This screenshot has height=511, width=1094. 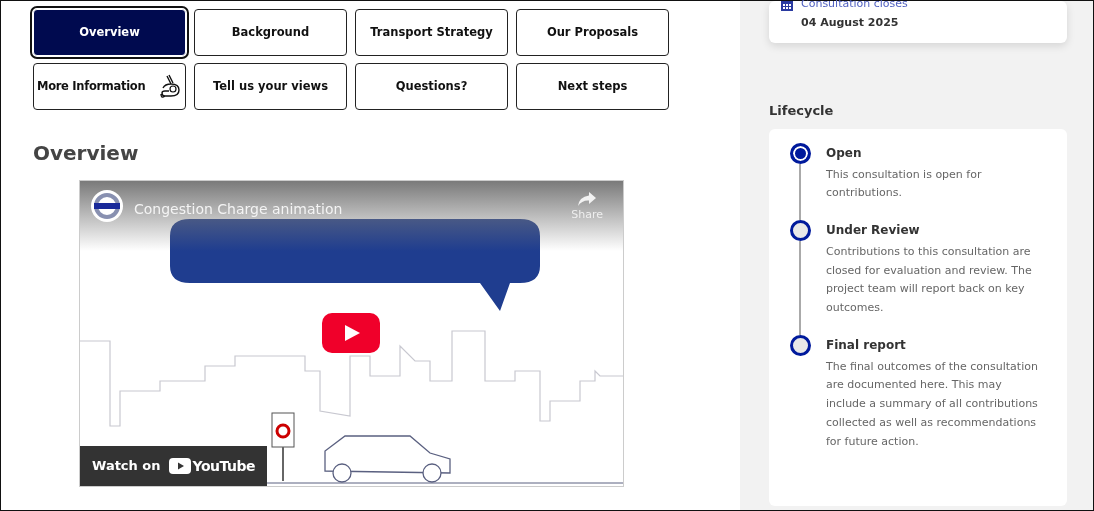 What do you see at coordinates (109, 86) in the screenshot?
I see `section-tab: More Information` at bounding box center [109, 86].